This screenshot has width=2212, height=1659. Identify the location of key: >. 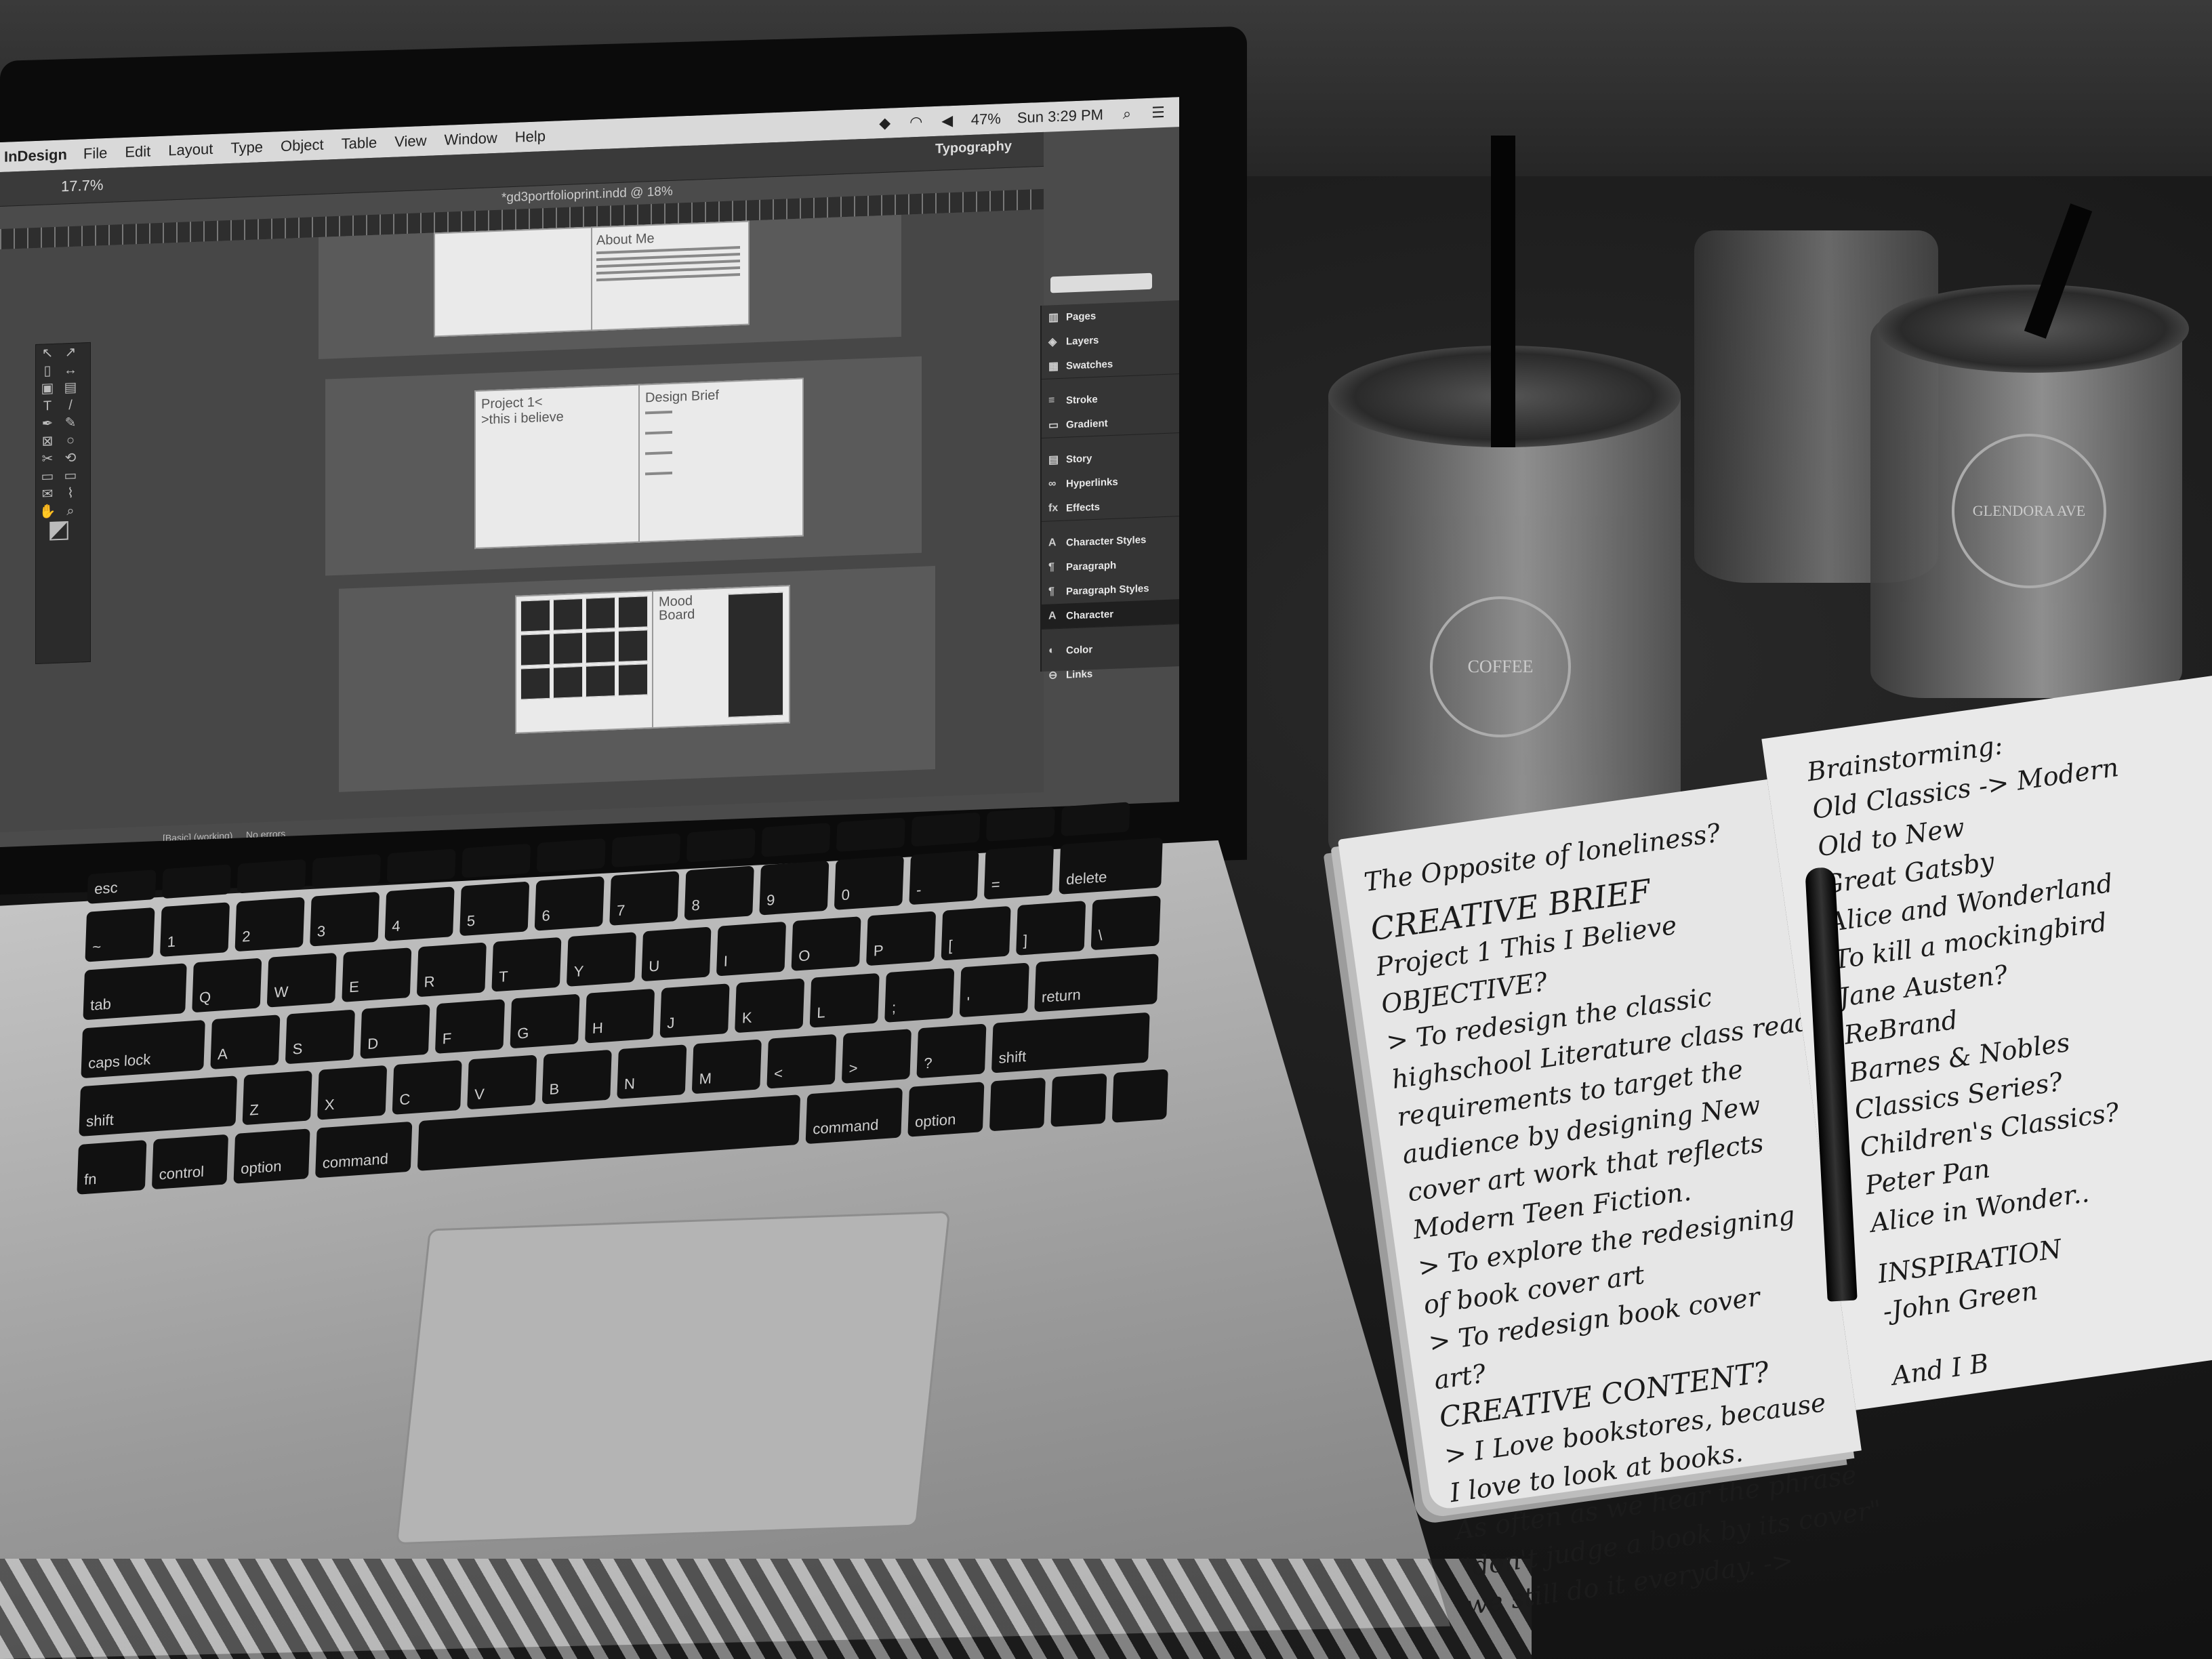
(877, 1056).